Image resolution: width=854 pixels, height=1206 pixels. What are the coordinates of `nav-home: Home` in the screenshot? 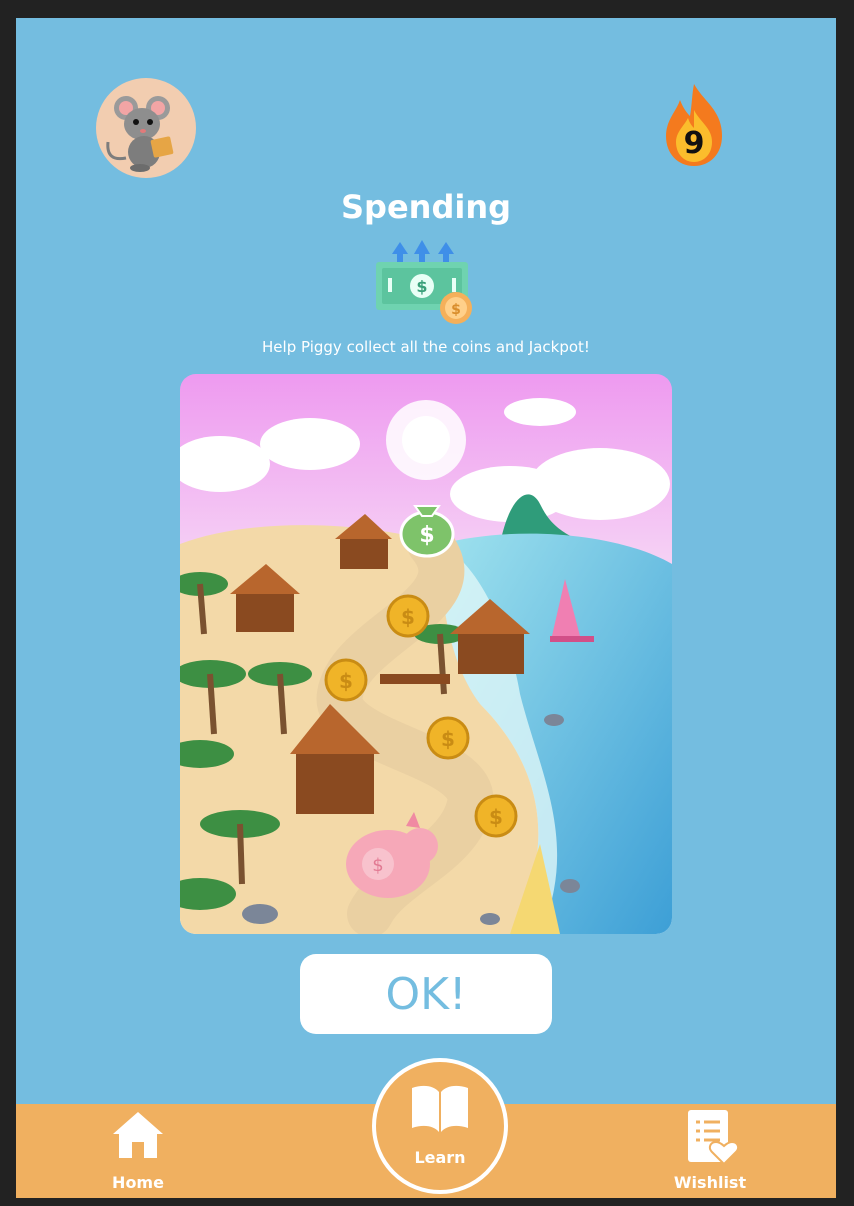 It's located at (138, 1151).